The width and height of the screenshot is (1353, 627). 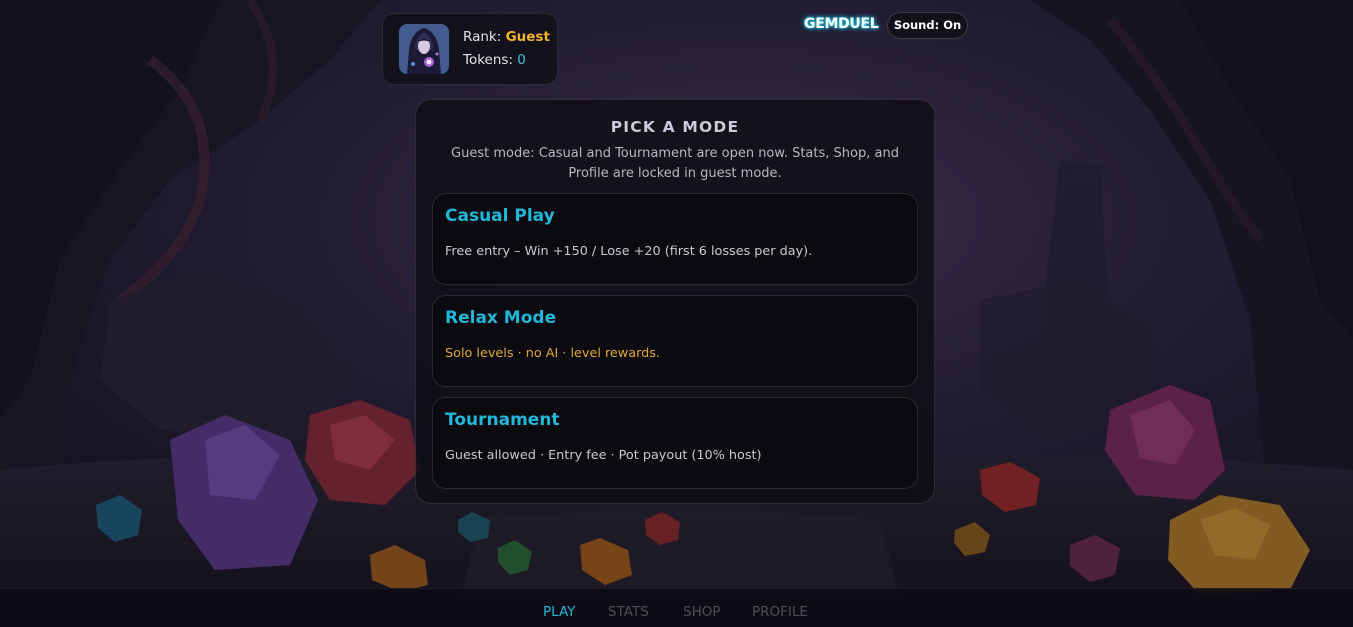 I want to click on tokens-value: 0, so click(x=521, y=60).